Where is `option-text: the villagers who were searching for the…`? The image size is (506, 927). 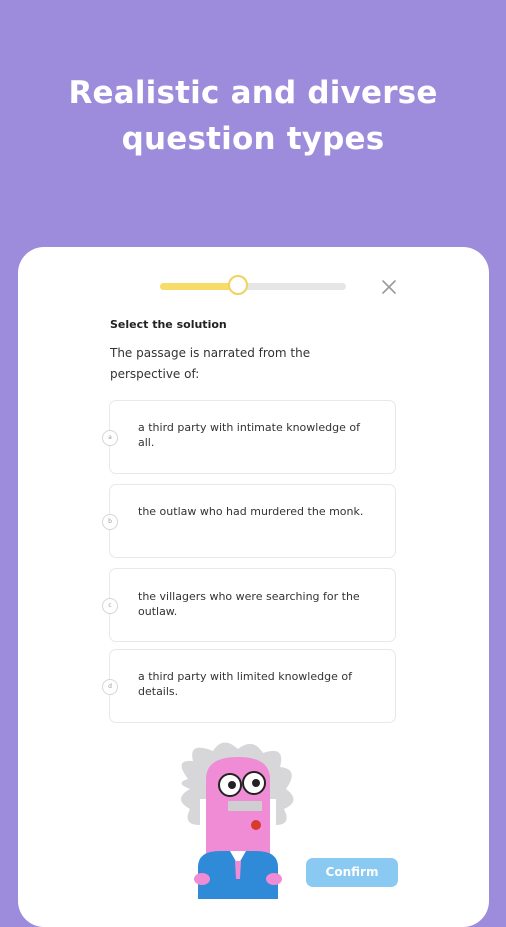
option-text: the villagers who were searching for the… is located at coordinates (249, 604).